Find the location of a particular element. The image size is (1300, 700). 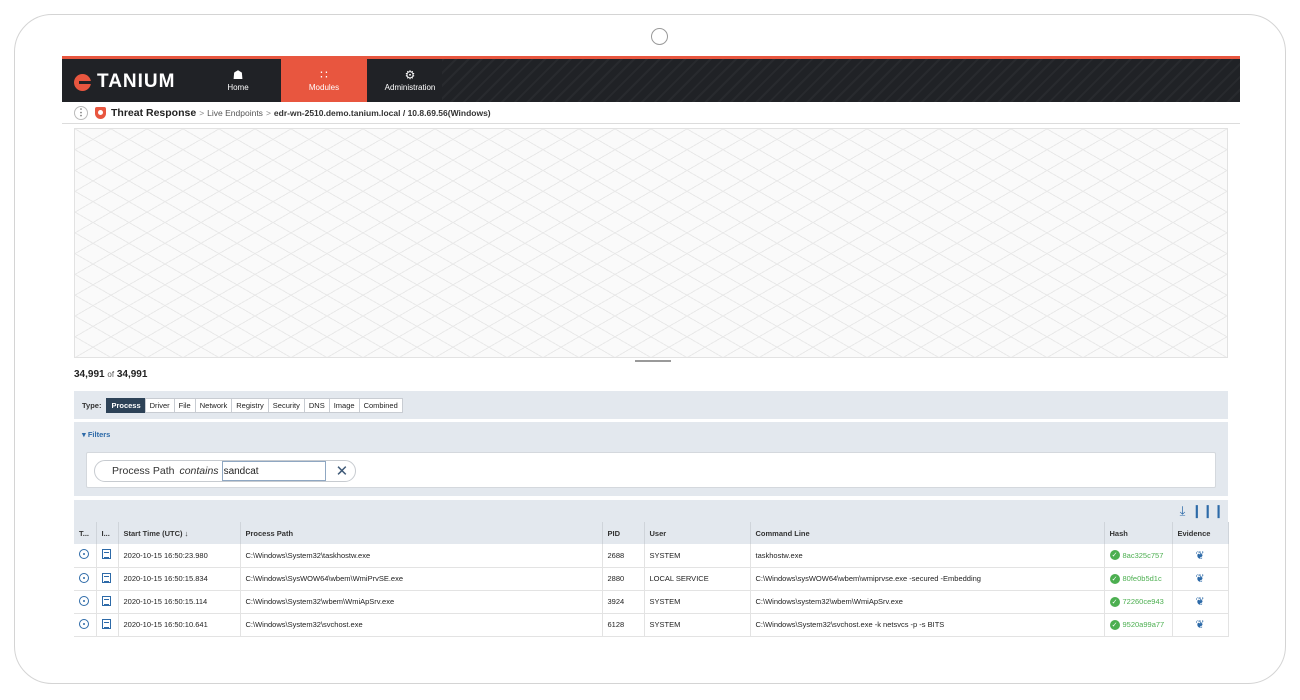

col-start-time: Start Time (UTC) ↓ is located at coordinates (179, 533).